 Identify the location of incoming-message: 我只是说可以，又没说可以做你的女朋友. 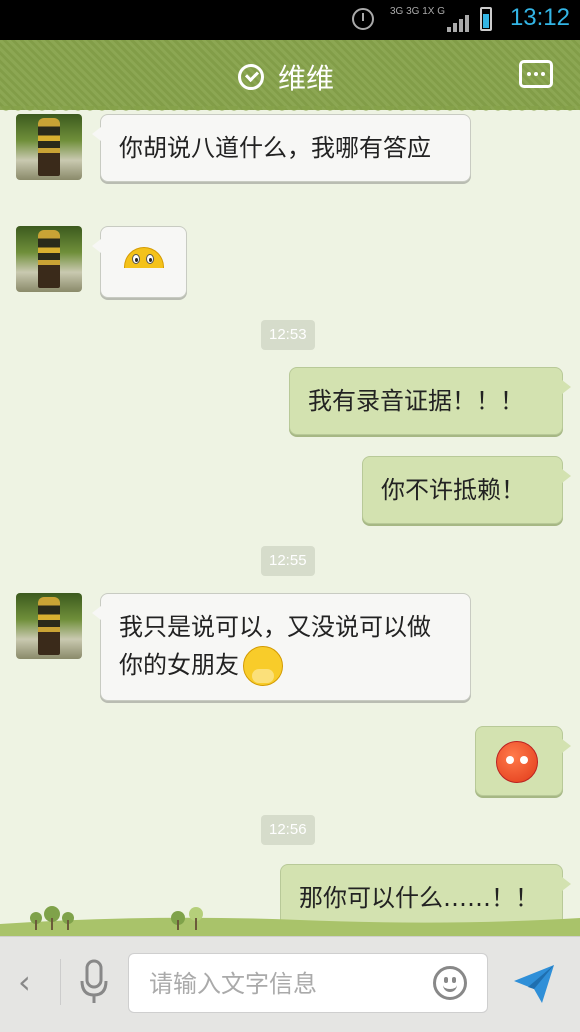
(281, 647).